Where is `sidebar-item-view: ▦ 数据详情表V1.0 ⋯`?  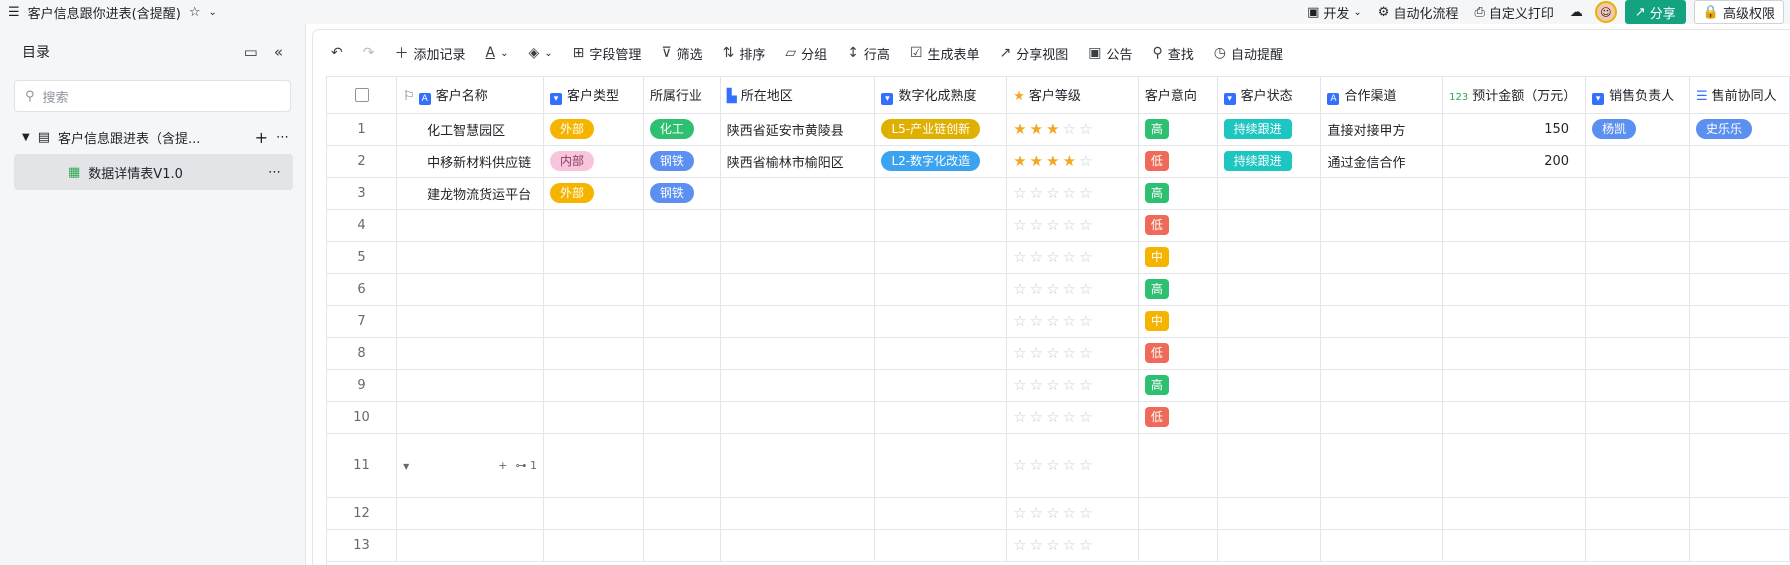 sidebar-item-view: ▦ 数据详情表V1.0 ⋯ is located at coordinates (153, 172).